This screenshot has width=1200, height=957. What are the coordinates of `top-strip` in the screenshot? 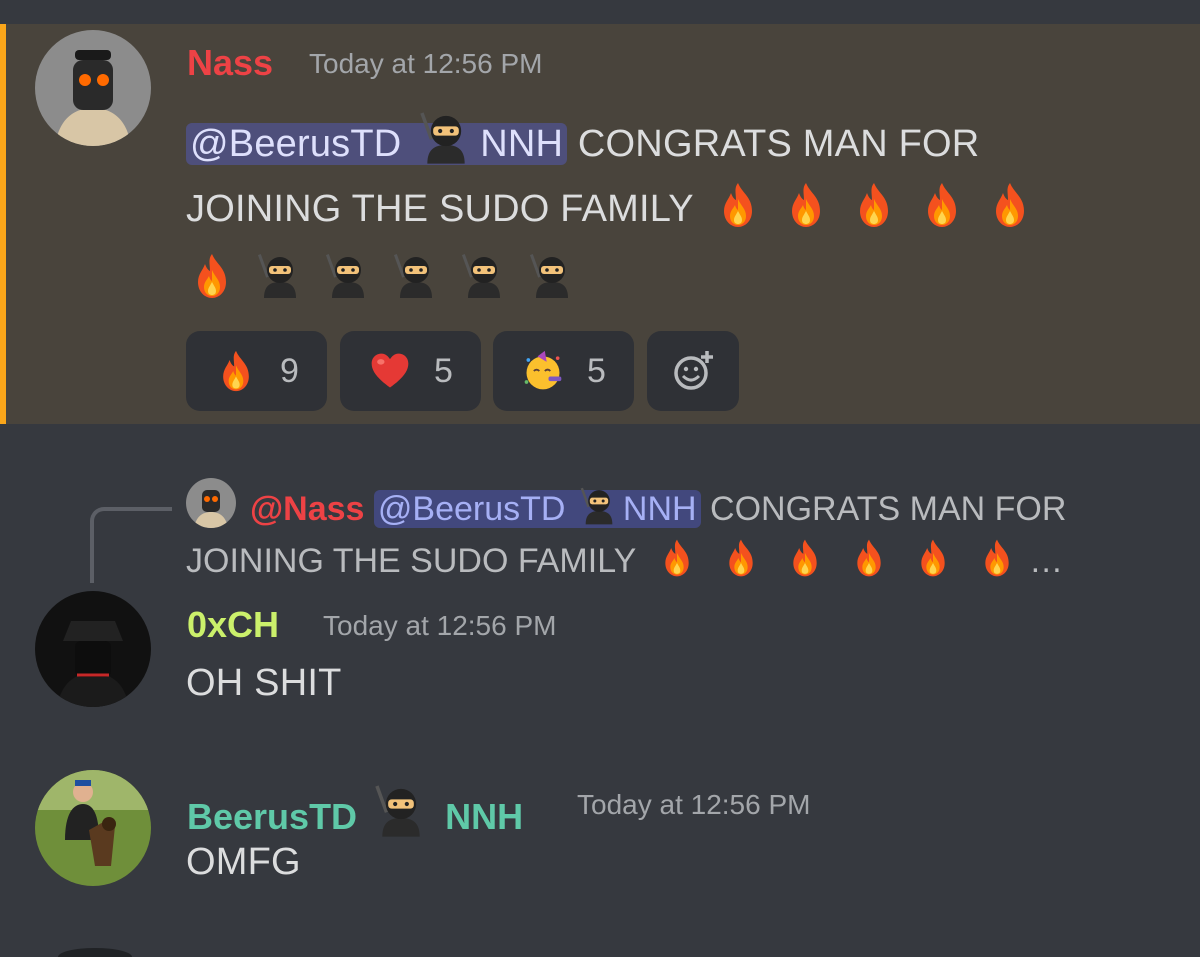 It's located at (600, 12).